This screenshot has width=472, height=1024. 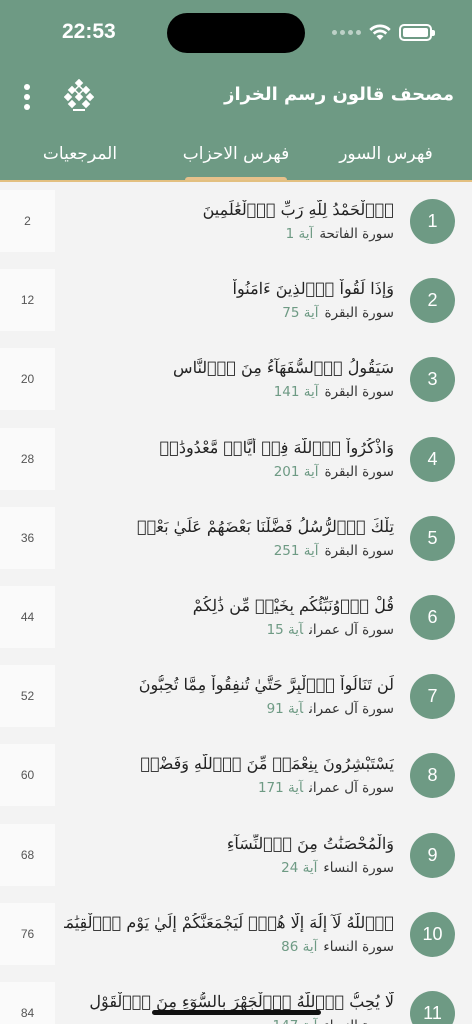 What do you see at coordinates (313, 289) in the screenshot?
I see `verse-text: وَإِذَا لَقُواْ اُ۬لذِينَ ءَامَنُواْ` at bounding box center [313, 289].